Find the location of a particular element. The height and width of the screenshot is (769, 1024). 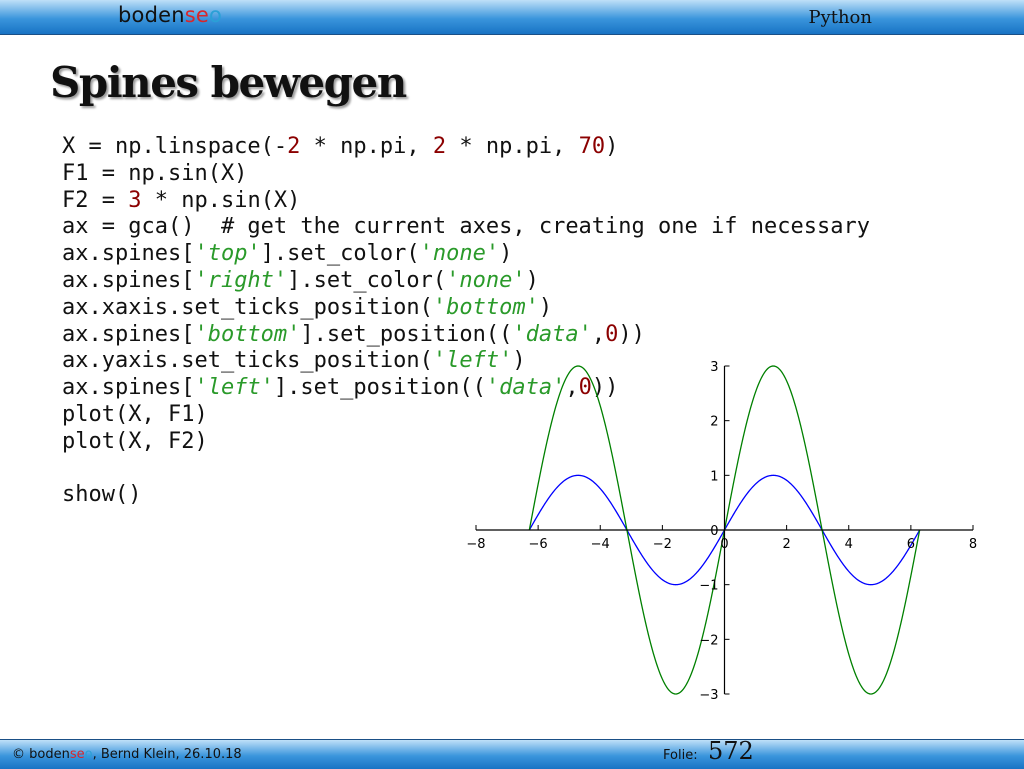

y-tick-label: 0 is located at coordinates (714, 531).